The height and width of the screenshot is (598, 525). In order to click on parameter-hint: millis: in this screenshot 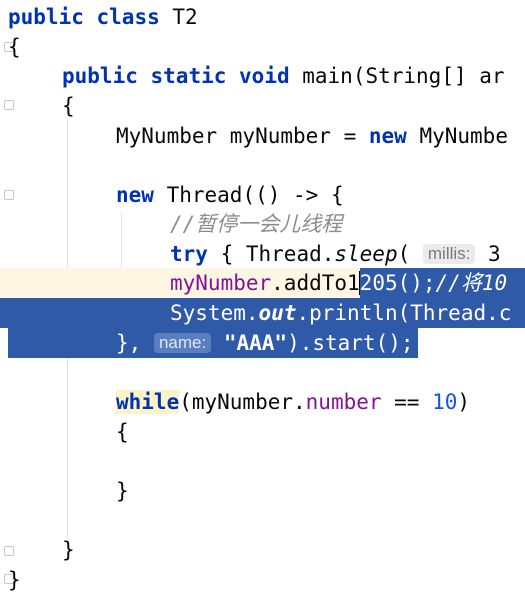, I will do `click(449, 254)`.